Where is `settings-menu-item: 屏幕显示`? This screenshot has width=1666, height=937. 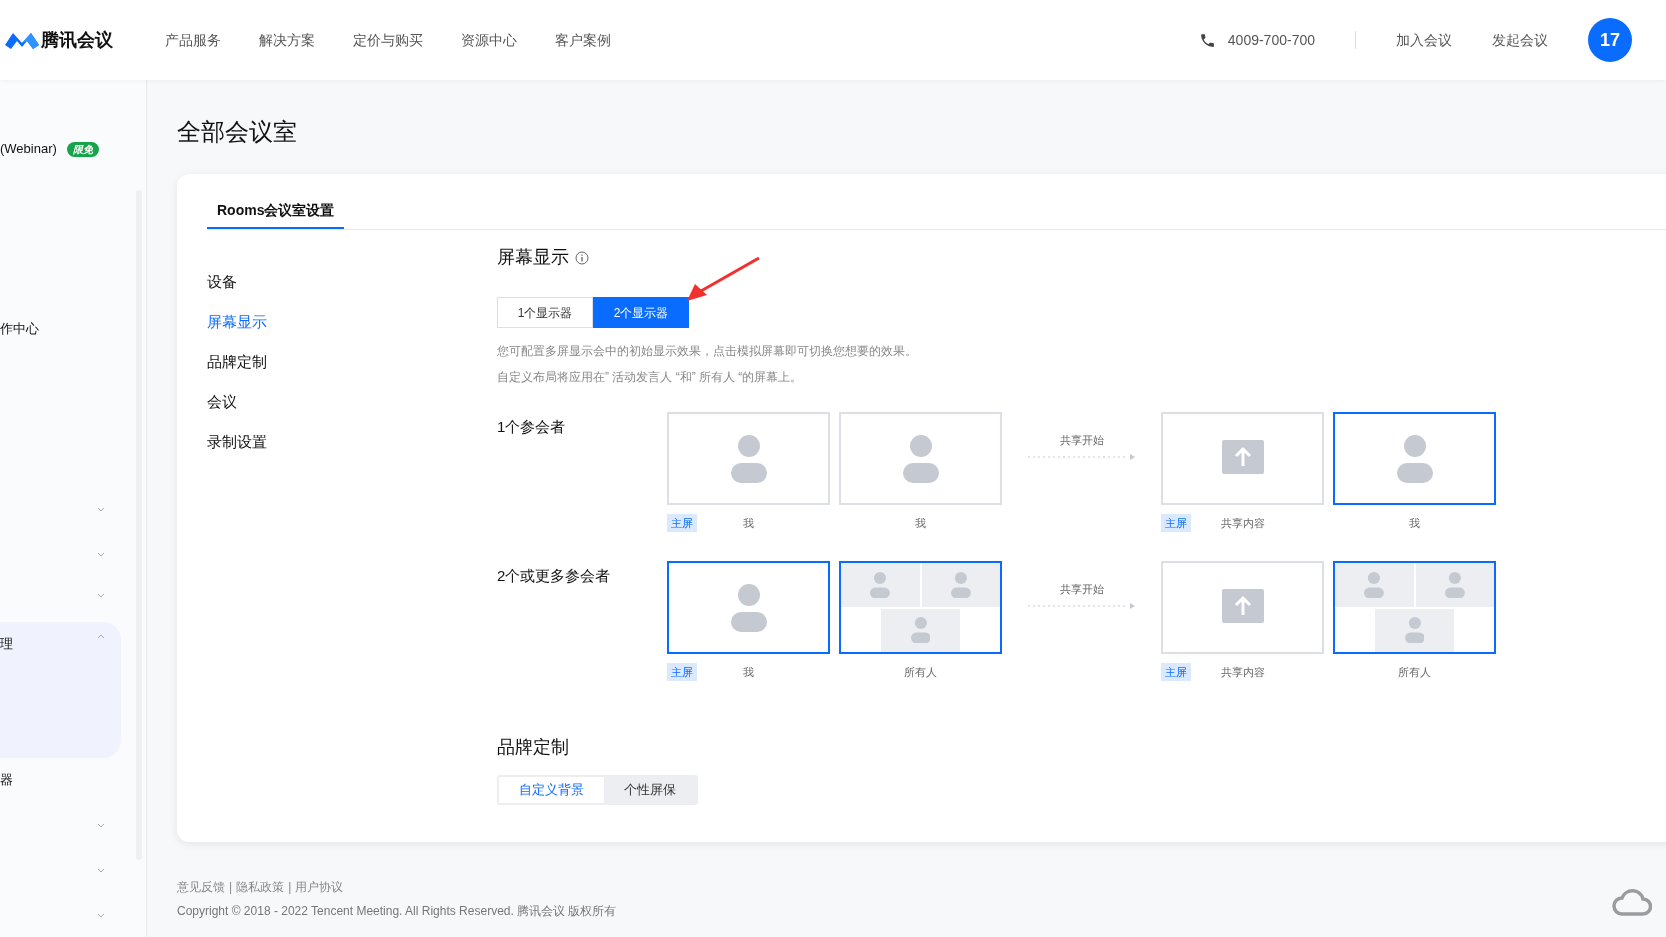 settings-menu-item: 屏幕显示 is located at coordinates (237, 322).